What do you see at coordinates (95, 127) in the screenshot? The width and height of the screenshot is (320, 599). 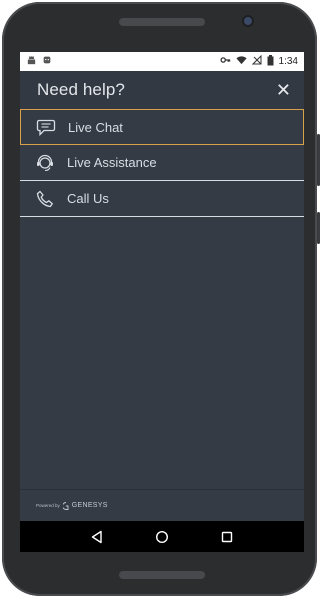 I see `menu-item-label: Live Chat` at bounding box center [95, 127].